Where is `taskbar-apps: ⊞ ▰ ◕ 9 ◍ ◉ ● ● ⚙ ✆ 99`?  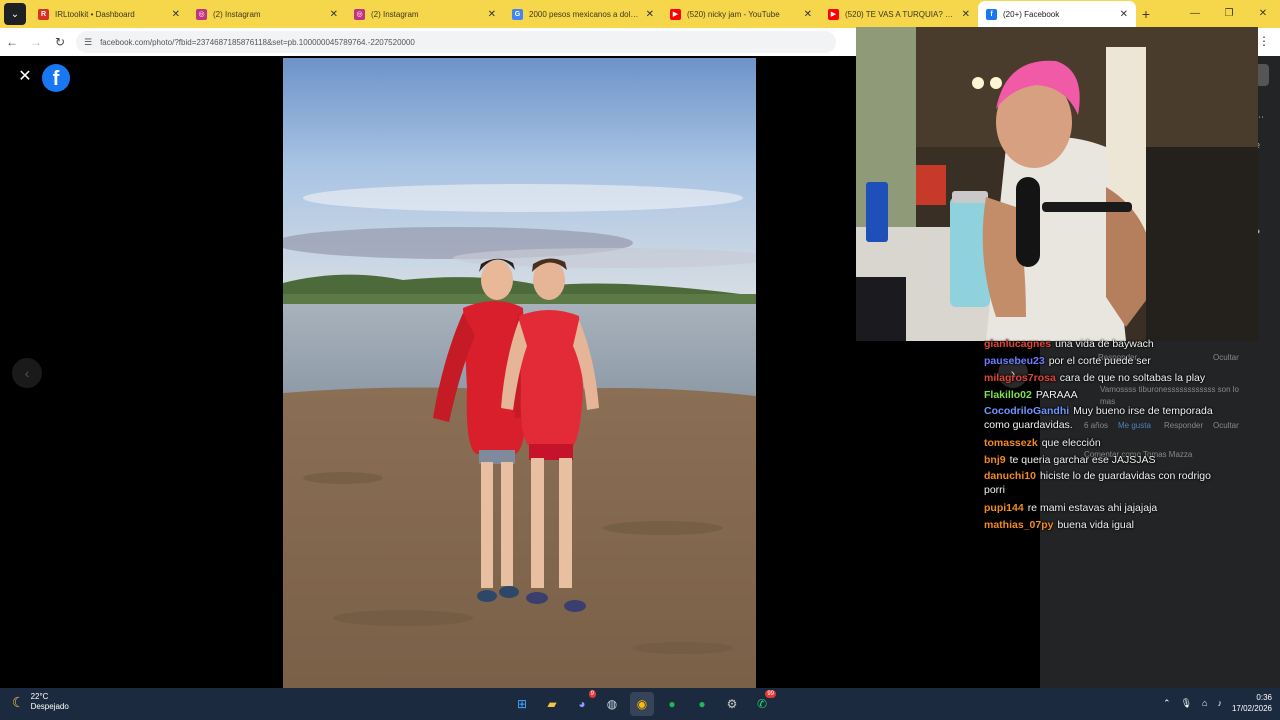 taskbar-apps: ⊞ ▰ ◕ 9 ◍ ◉ ● ● ⚙ ✆ 99 is located at coordinates (643, 703).